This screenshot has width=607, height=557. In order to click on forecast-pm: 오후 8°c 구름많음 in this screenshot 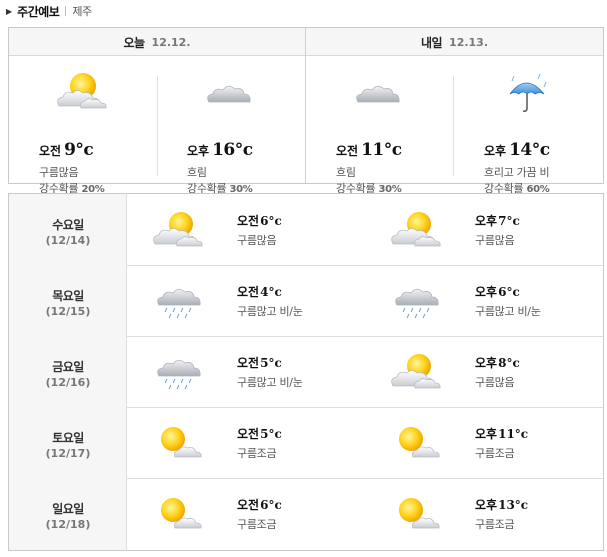, I will do `click(482, 371)`.